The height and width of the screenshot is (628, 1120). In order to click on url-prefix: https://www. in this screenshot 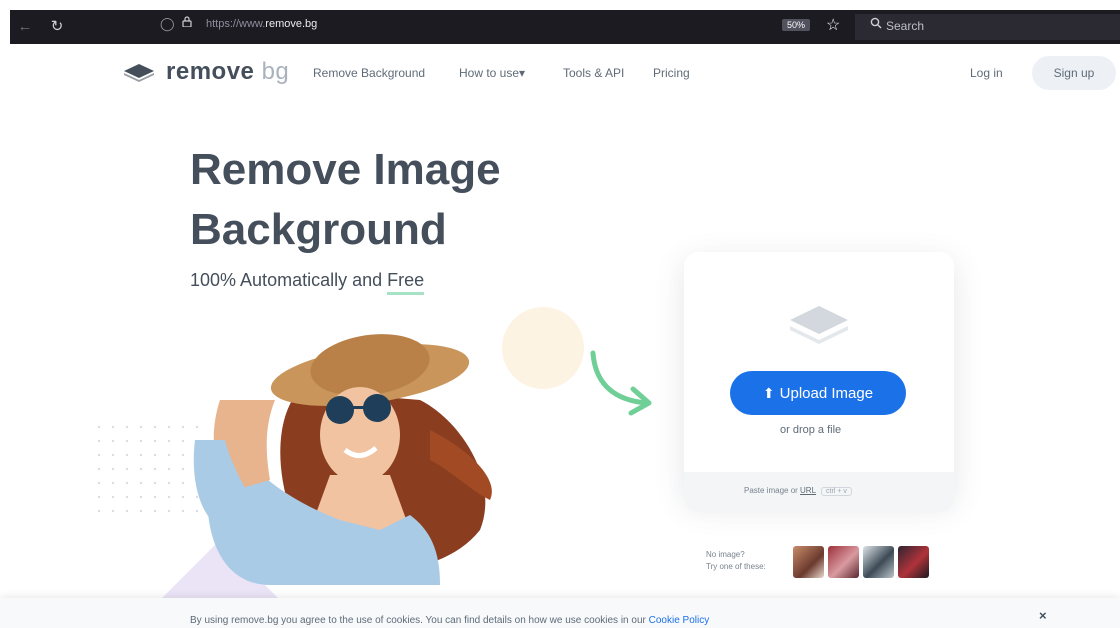, I will do `click(236, 24)`.